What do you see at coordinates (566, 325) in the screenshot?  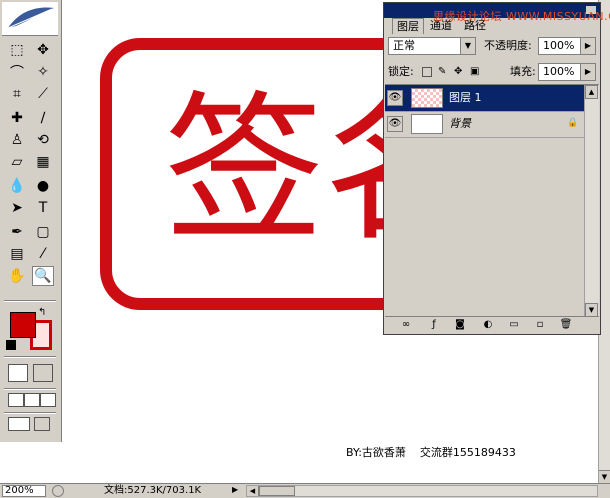 I see `trash-icon: 🗑` at bounding box center [566, 325].